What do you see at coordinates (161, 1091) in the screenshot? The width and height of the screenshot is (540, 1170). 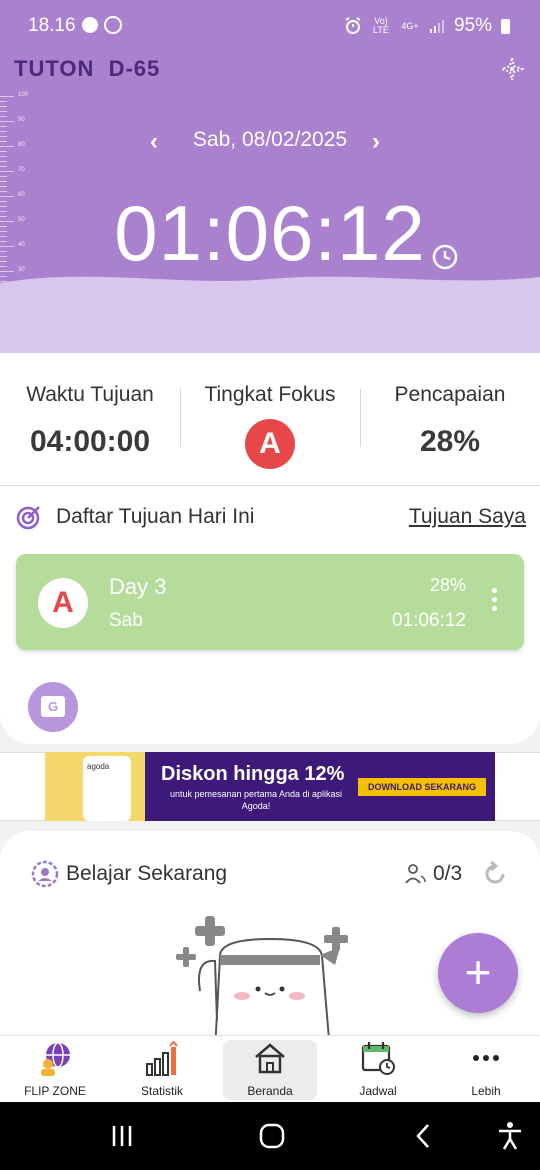 I see `nav-label: Statistik` at bounding box center [161, 1091].